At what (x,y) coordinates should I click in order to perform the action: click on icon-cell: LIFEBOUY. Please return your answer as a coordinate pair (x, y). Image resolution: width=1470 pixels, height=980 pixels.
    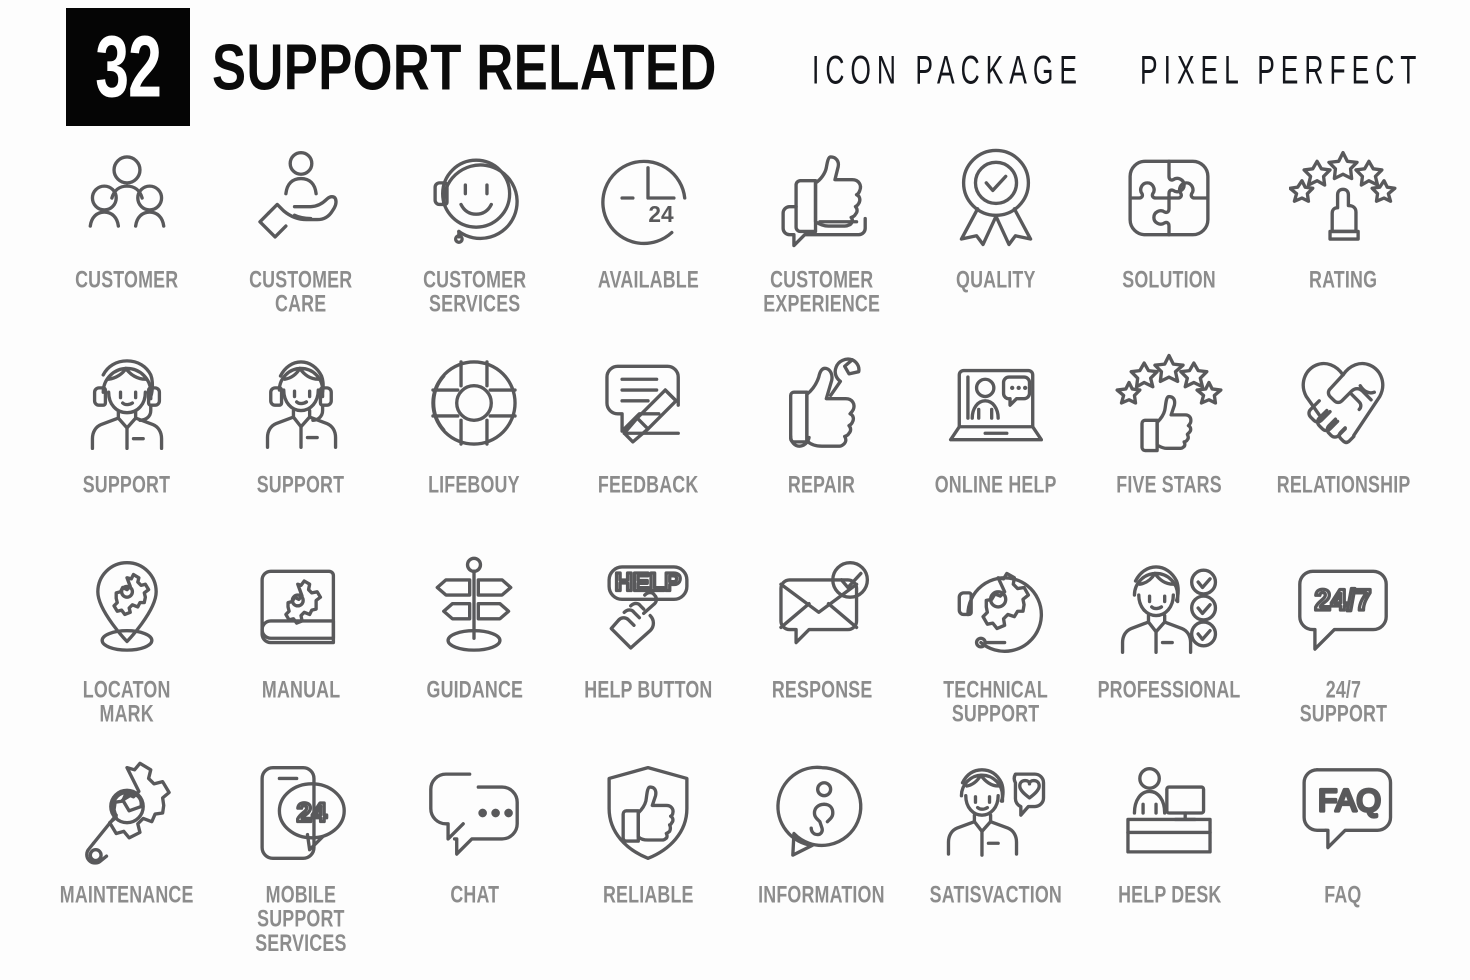
    Looking at the image, I should click on (475, 447).